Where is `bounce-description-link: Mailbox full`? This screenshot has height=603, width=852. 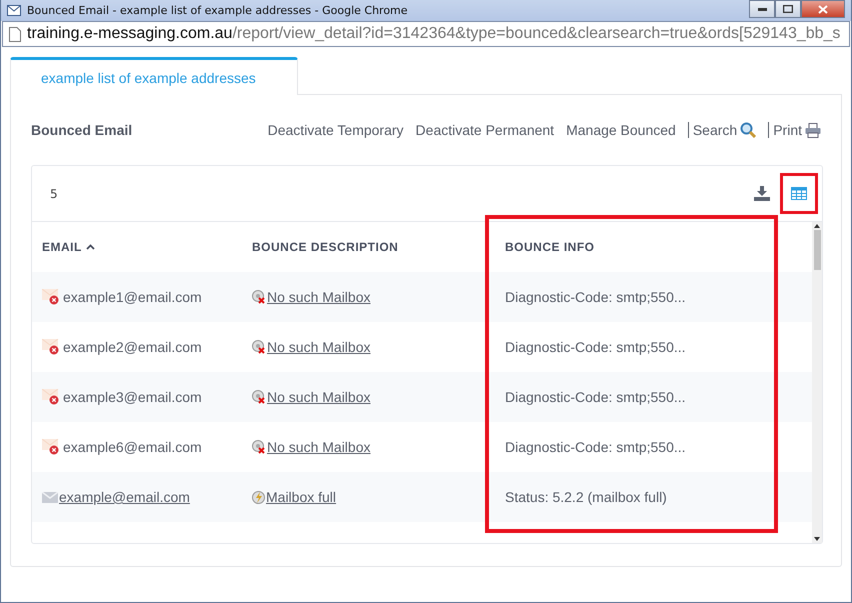
bounce-description-link: Mailbox full is located at coordinates (301, 497).